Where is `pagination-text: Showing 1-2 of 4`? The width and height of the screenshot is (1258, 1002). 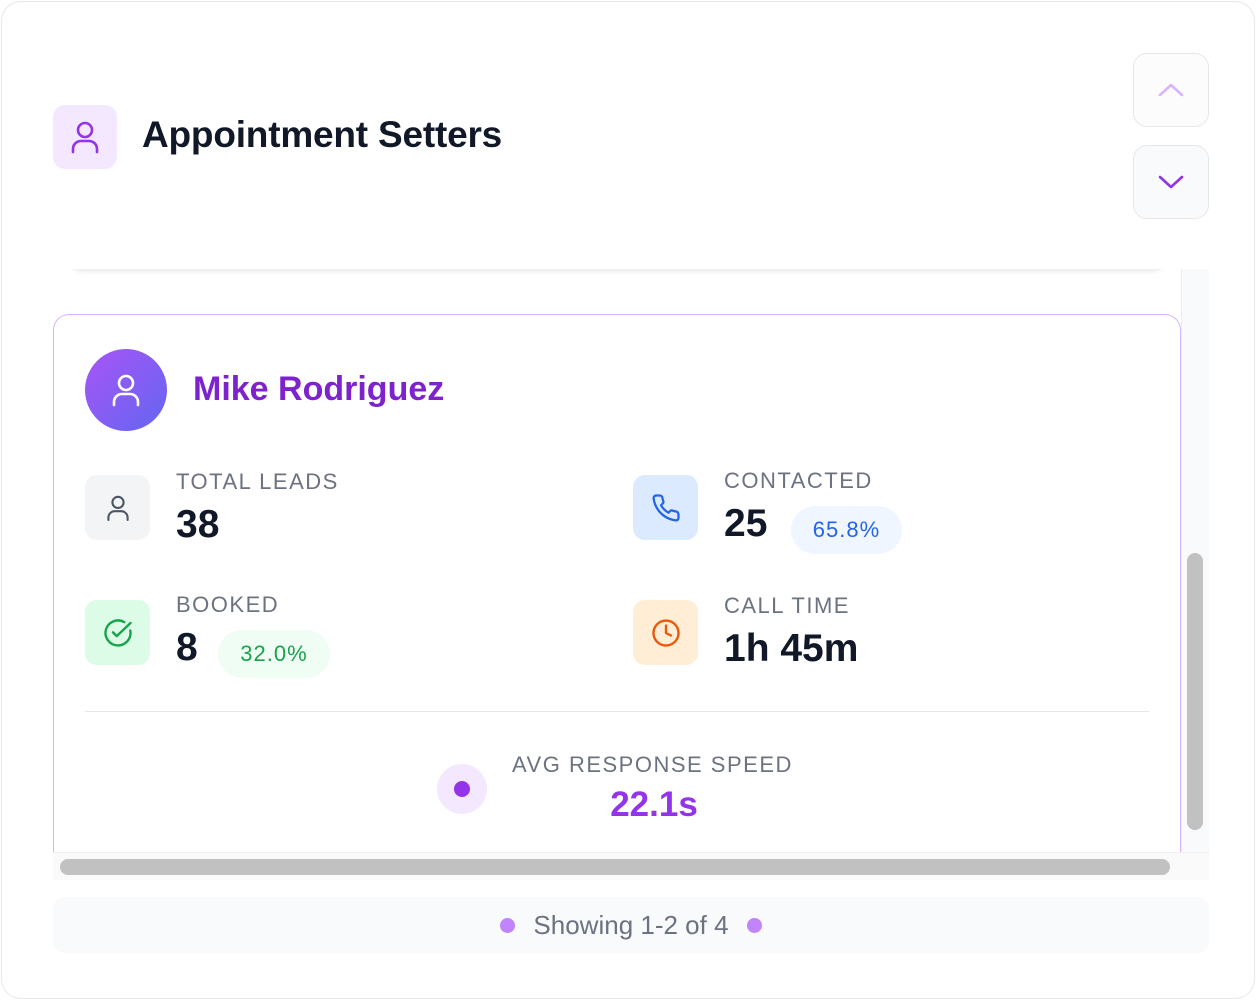 pagination-text: Showing 1-2 of 4 is located at coordinates (631, 924).